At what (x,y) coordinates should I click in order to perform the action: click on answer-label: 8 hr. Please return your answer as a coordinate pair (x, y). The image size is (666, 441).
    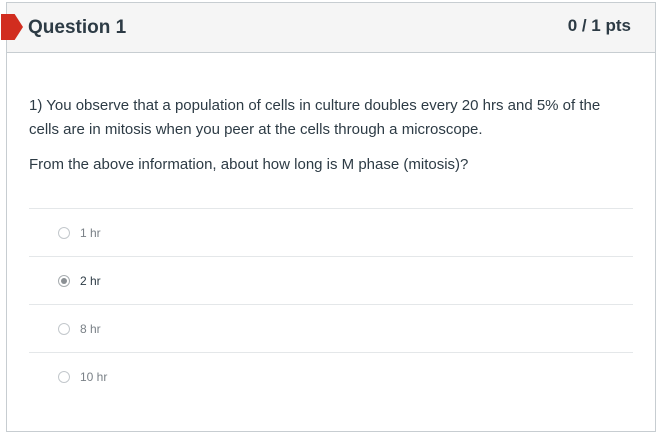
    Looking at the image, I should click on (90, 328).